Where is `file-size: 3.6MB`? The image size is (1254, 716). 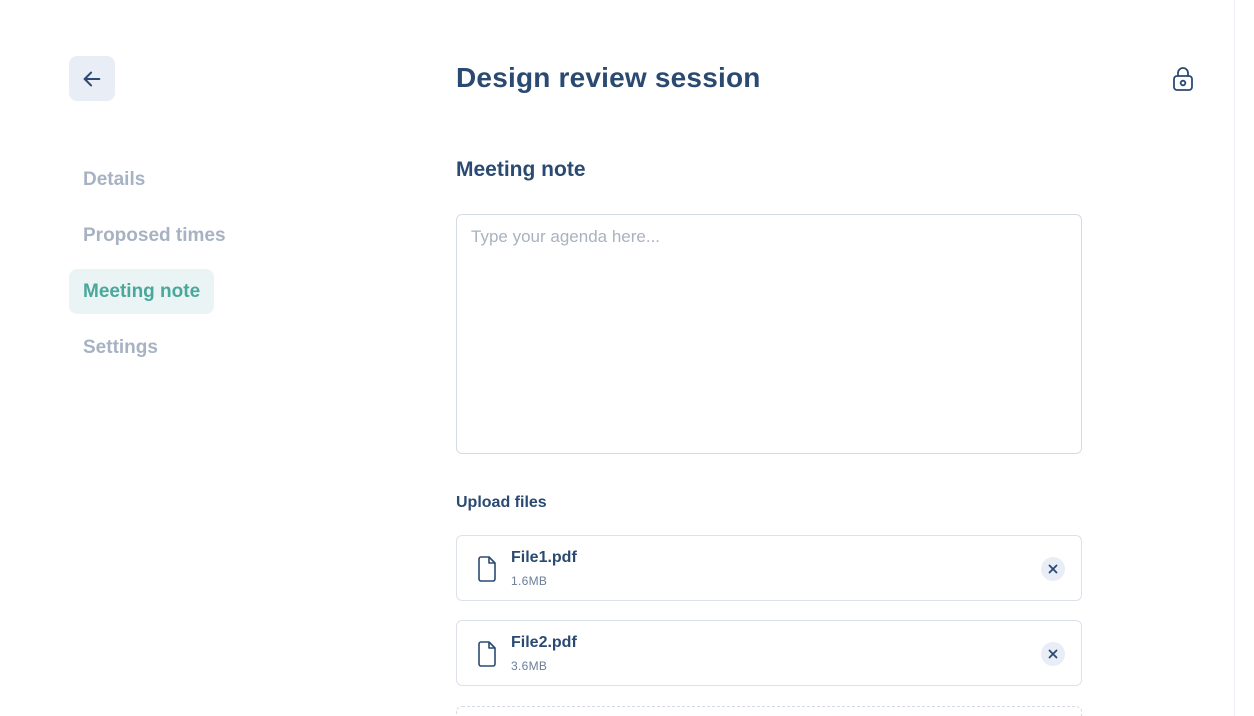 file-size: 3.6MB is located at coordinates (529, 666).